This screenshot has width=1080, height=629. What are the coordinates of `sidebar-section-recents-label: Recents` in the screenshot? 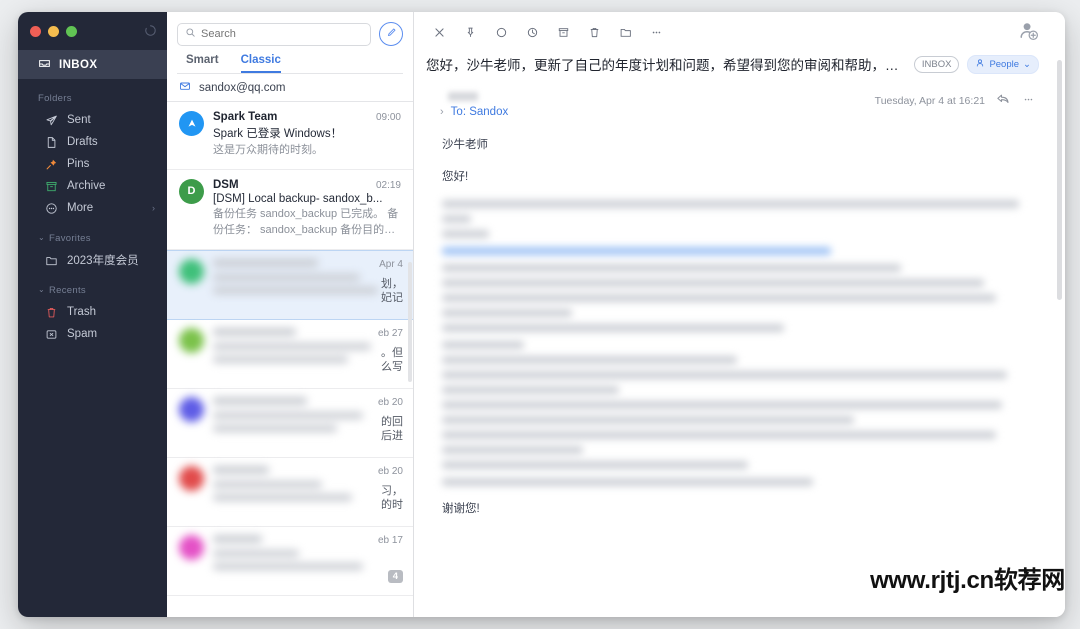 It's located at (67, 290).